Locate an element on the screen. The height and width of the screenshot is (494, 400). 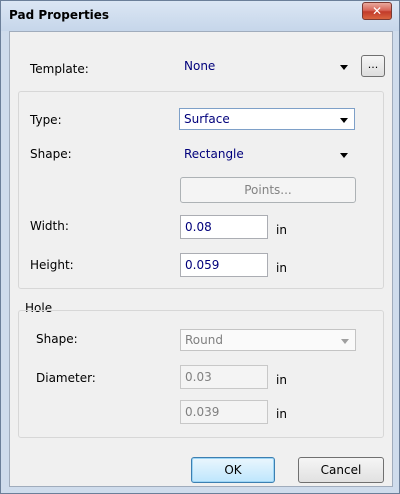
width-value: 0.08 is located at coordinates (198, 227).